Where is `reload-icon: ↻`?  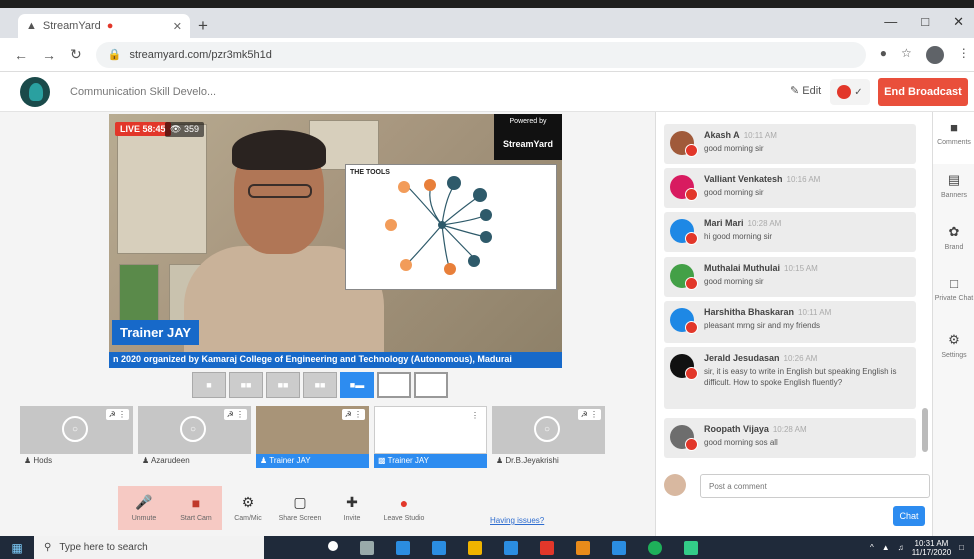
reload-icon: ↻ is located at coordinates (76, 54).